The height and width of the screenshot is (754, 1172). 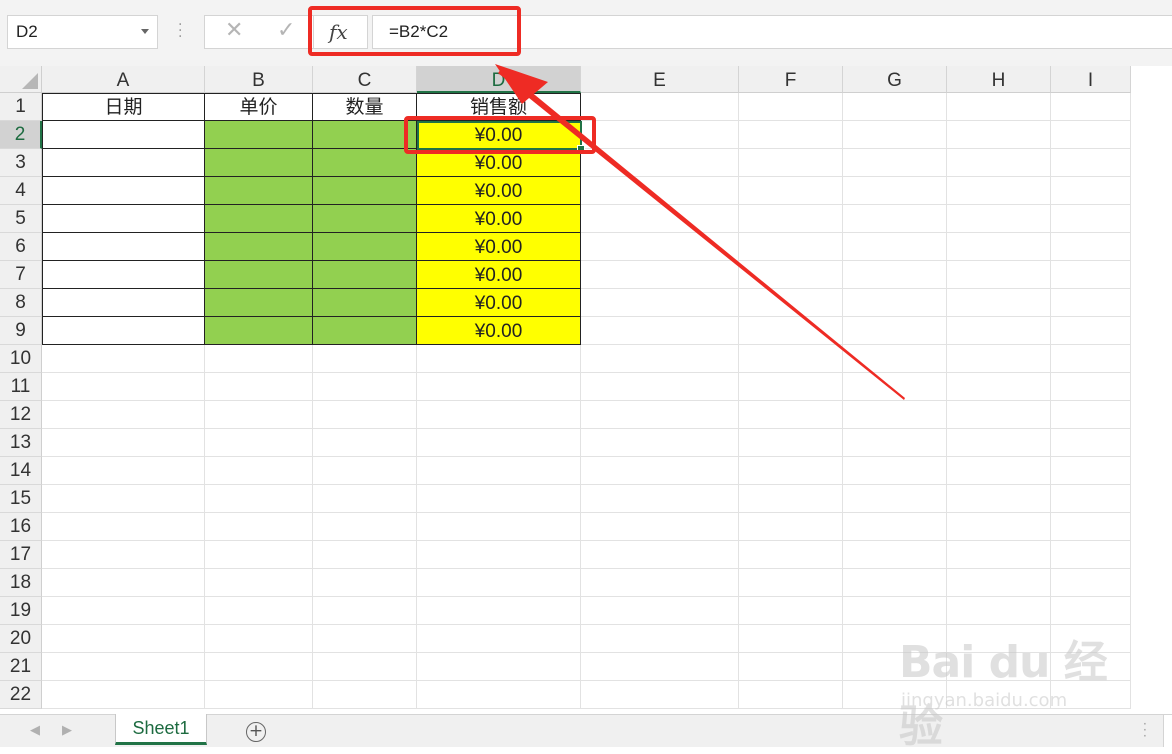 What do you see at coordinates (791, 555) in the screenshot?
I see `cell-f17` at bounding box center [791, 555].